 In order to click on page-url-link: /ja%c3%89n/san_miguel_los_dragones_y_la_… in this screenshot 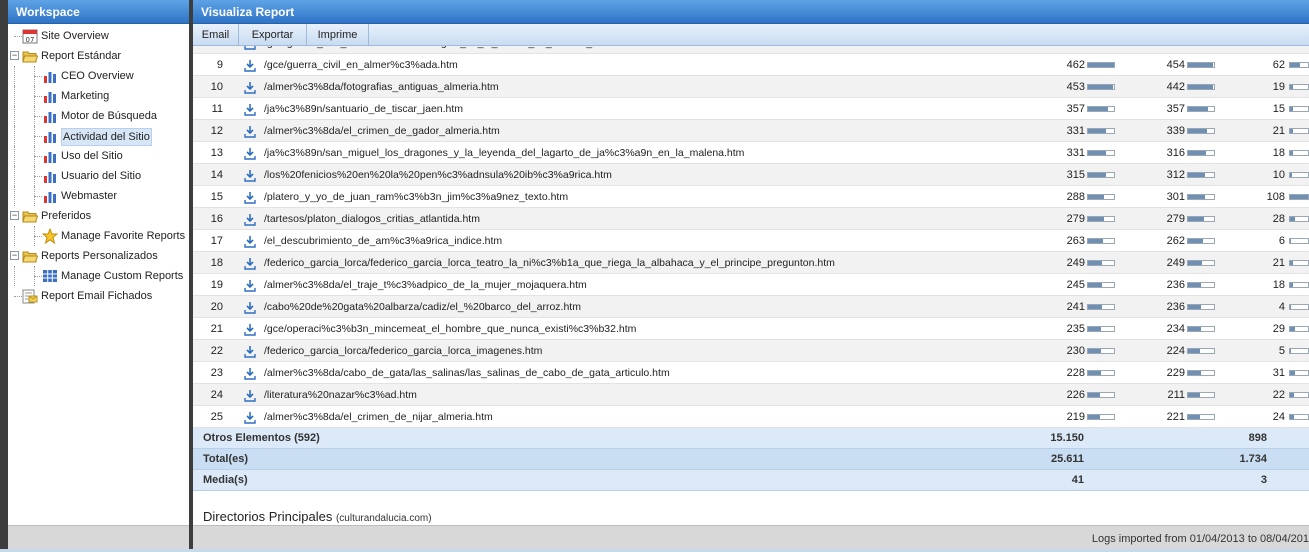, I will do `click(504, 153)`.